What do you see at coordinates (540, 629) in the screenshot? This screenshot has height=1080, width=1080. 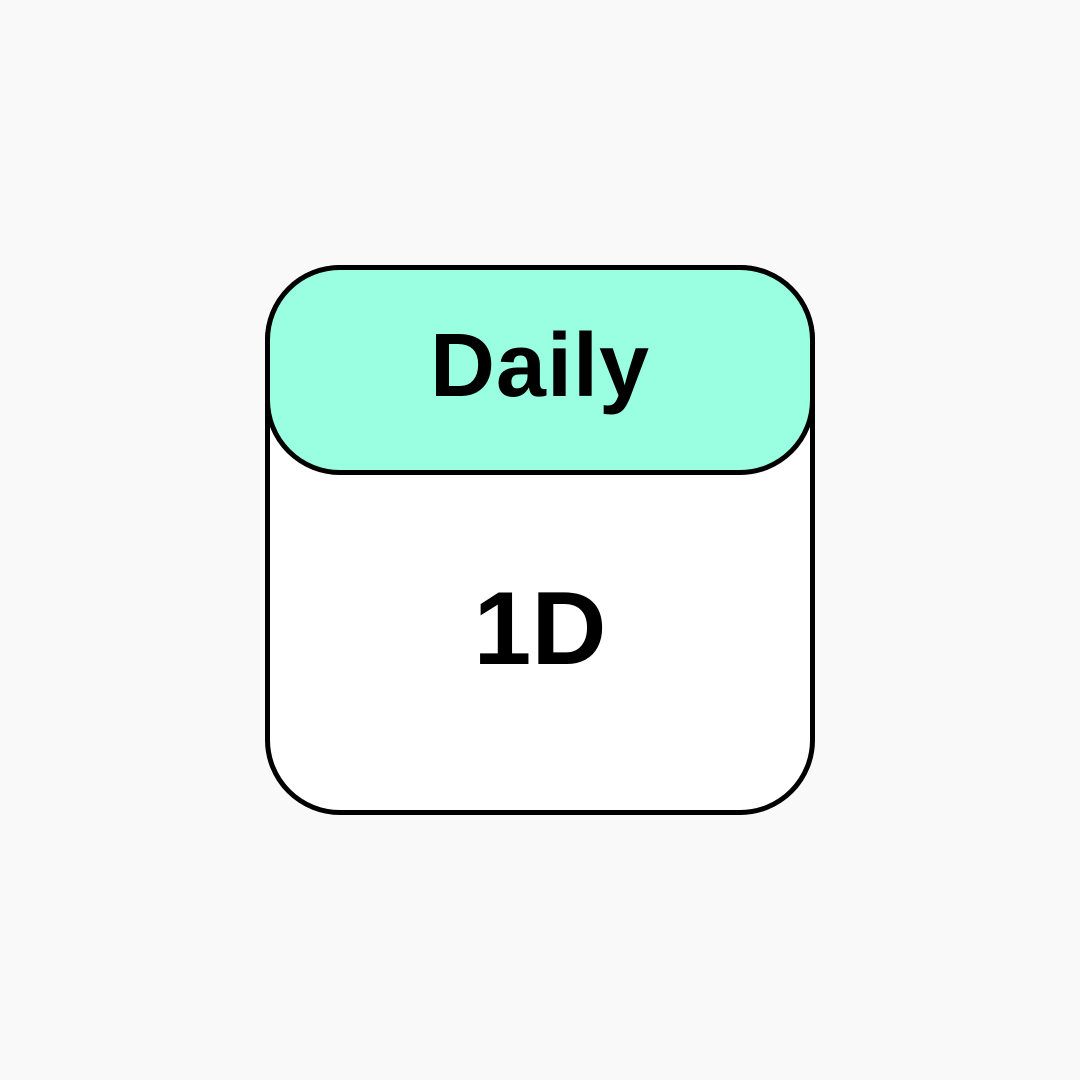 I see `calendar-value: 1D` at bounding box center [540, 629].